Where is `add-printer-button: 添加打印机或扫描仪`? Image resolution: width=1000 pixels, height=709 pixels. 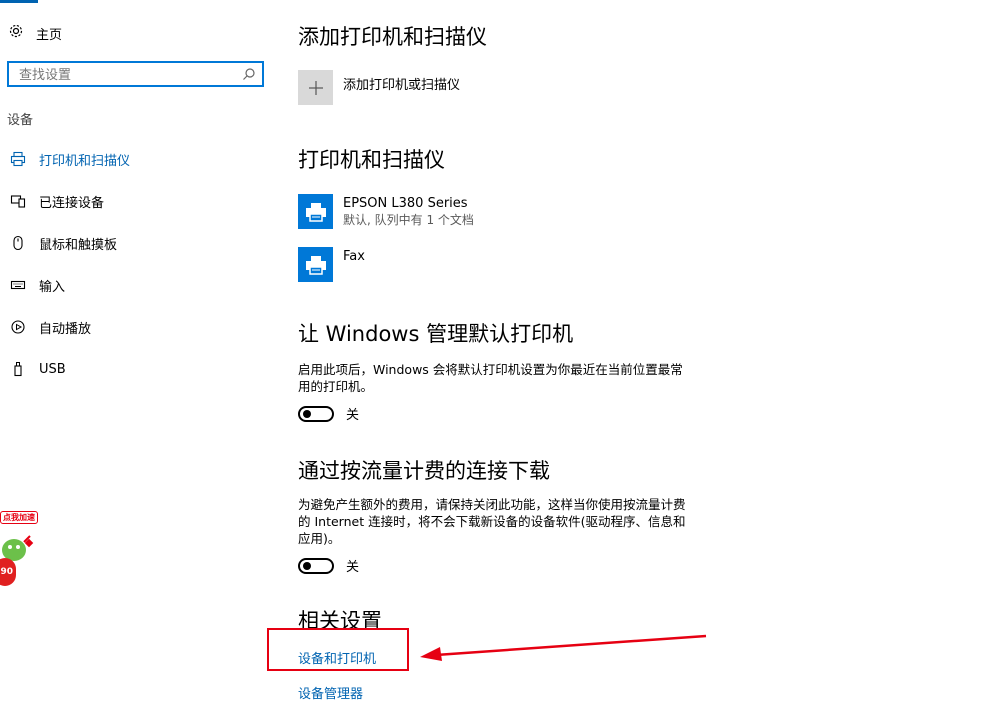 add-printer-button: 添加打印机或扫描仪 is located at coordinates (379, 87).